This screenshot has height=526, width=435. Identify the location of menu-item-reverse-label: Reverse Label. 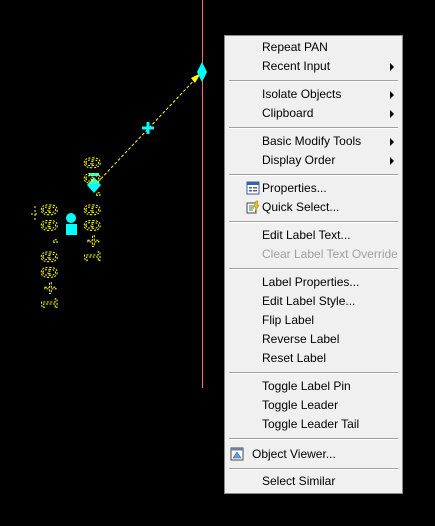
(313, 339).